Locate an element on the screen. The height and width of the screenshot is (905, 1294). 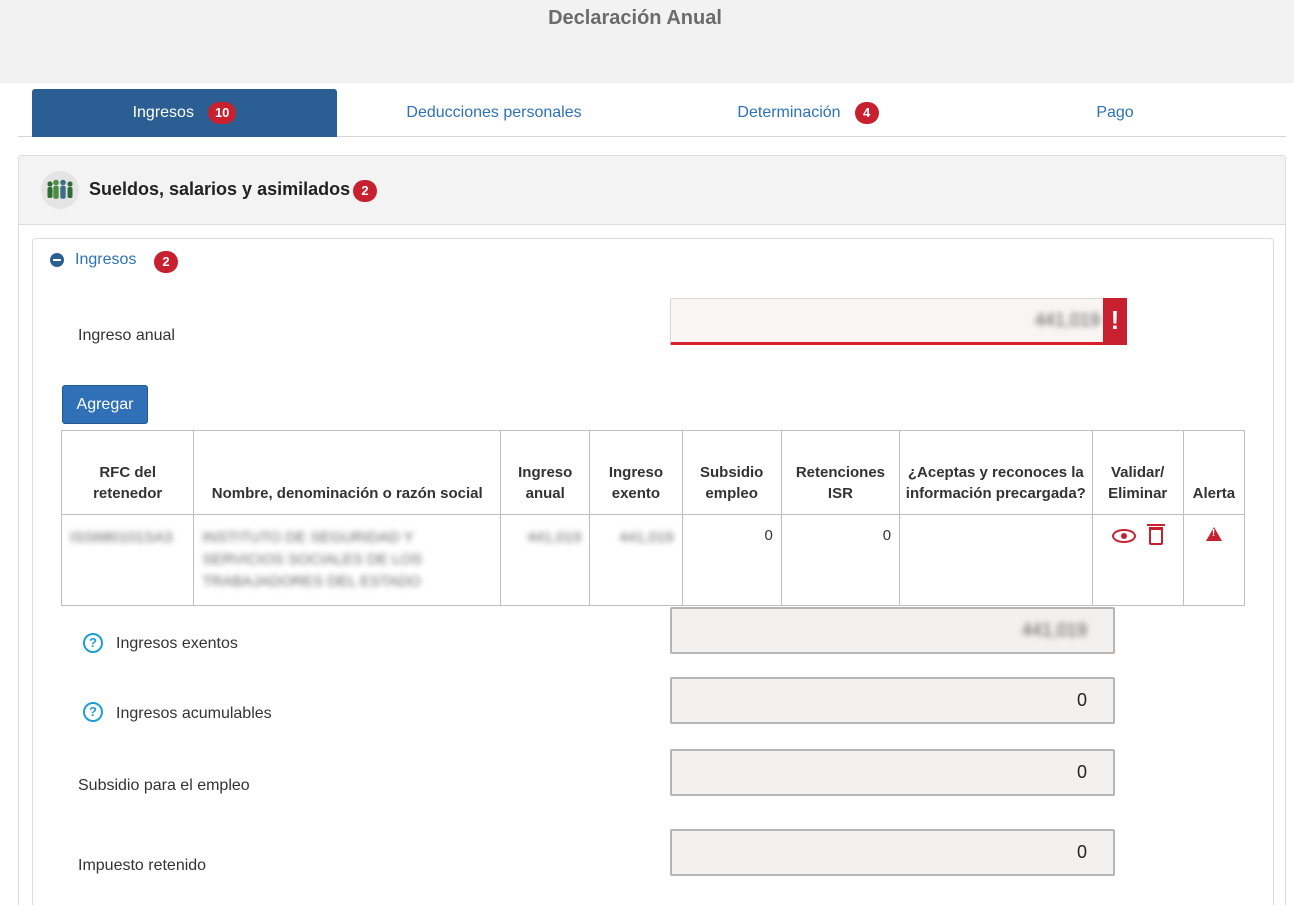
section-header: Sueldos, salarios y asimilados 2 is located at coordinates (652, 190).